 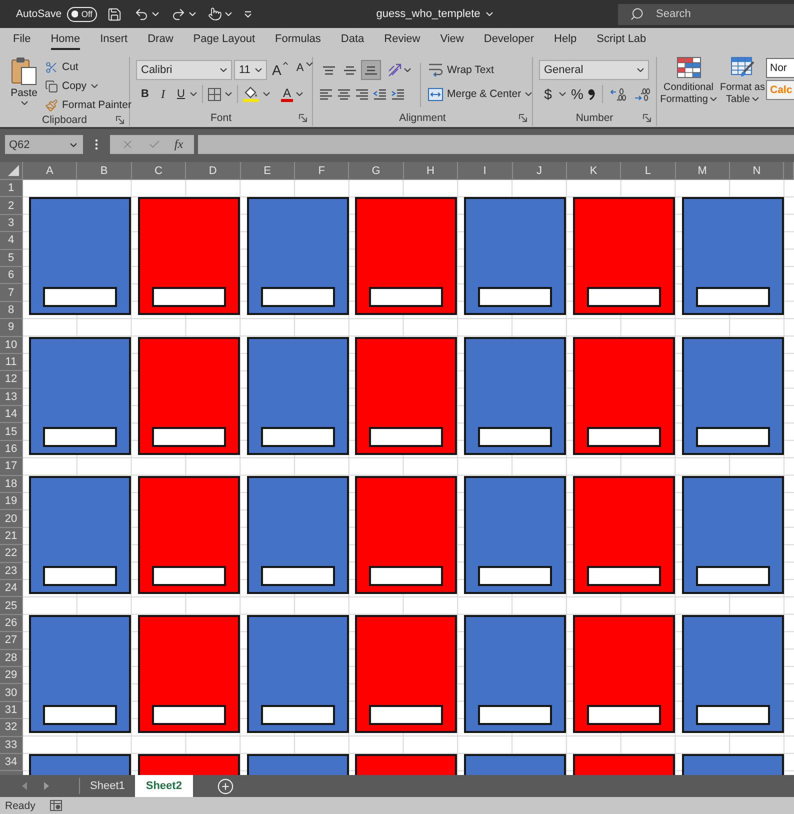 I want to click on cell-style-item: Calc, so click(x=780, y=90).